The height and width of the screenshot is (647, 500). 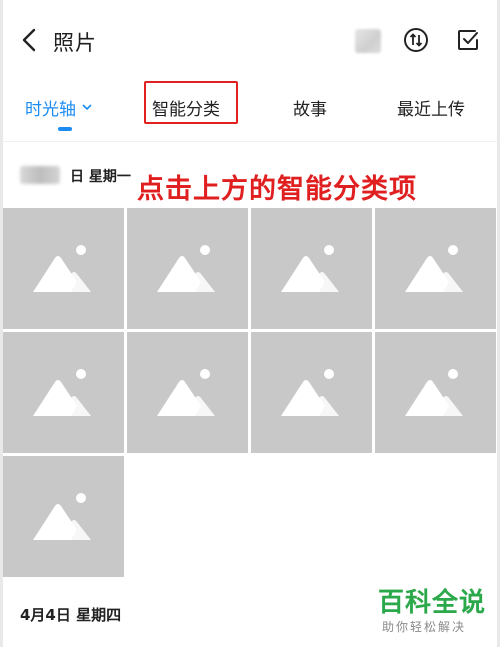 What do you see at coordinates (310, 107) in the screenshot?
I see `tab-stories: 故事` at bounding box center [310, 107].